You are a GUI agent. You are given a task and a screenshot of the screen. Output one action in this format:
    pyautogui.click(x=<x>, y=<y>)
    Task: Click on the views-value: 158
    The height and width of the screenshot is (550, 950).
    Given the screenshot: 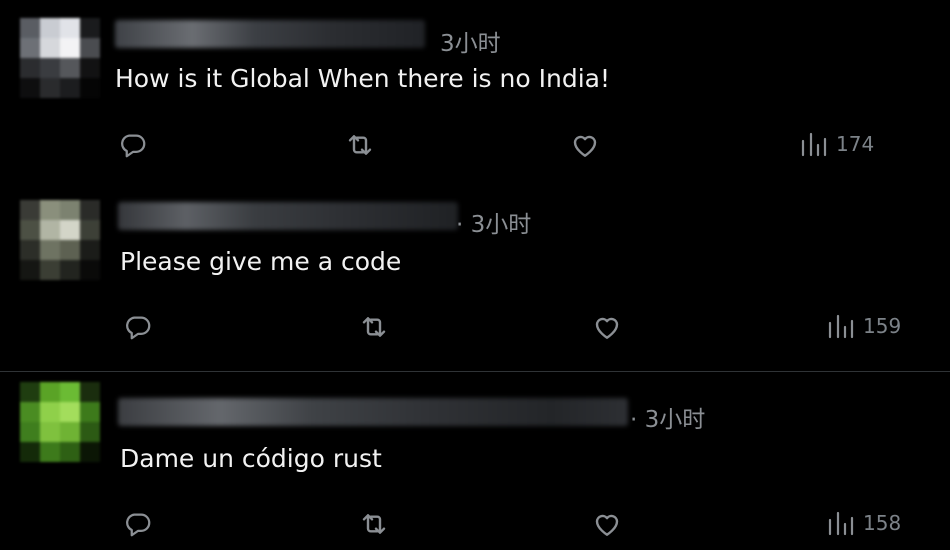 What is the action you would take?
    pyautogui.click(x=882, y=523)
    